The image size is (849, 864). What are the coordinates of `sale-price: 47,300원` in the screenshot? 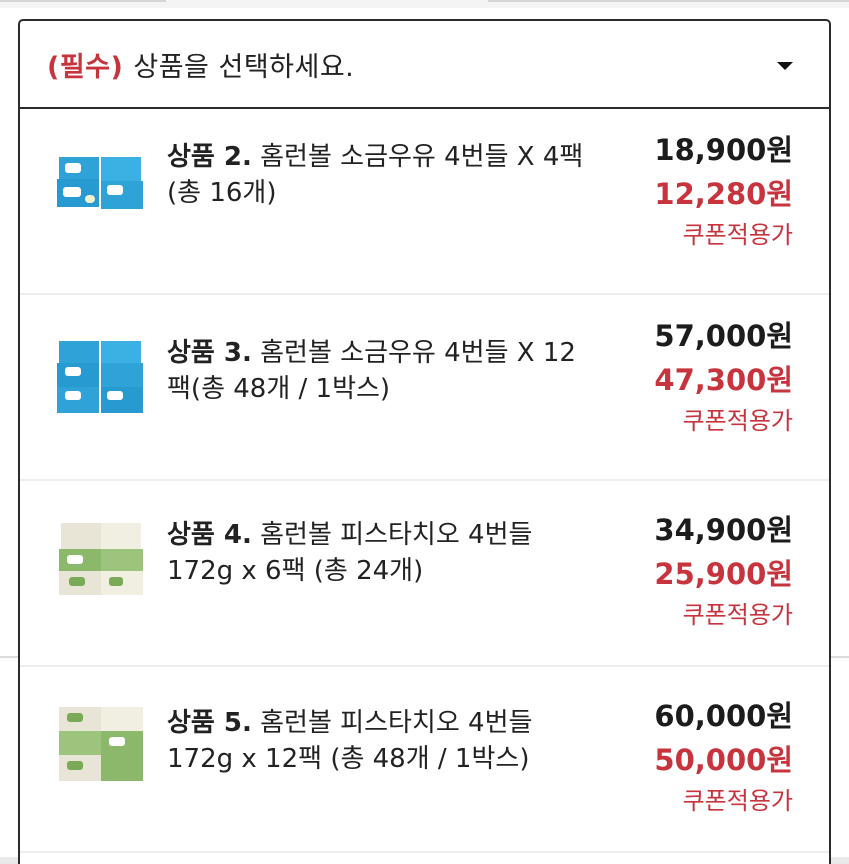 It's located at (723, 380).